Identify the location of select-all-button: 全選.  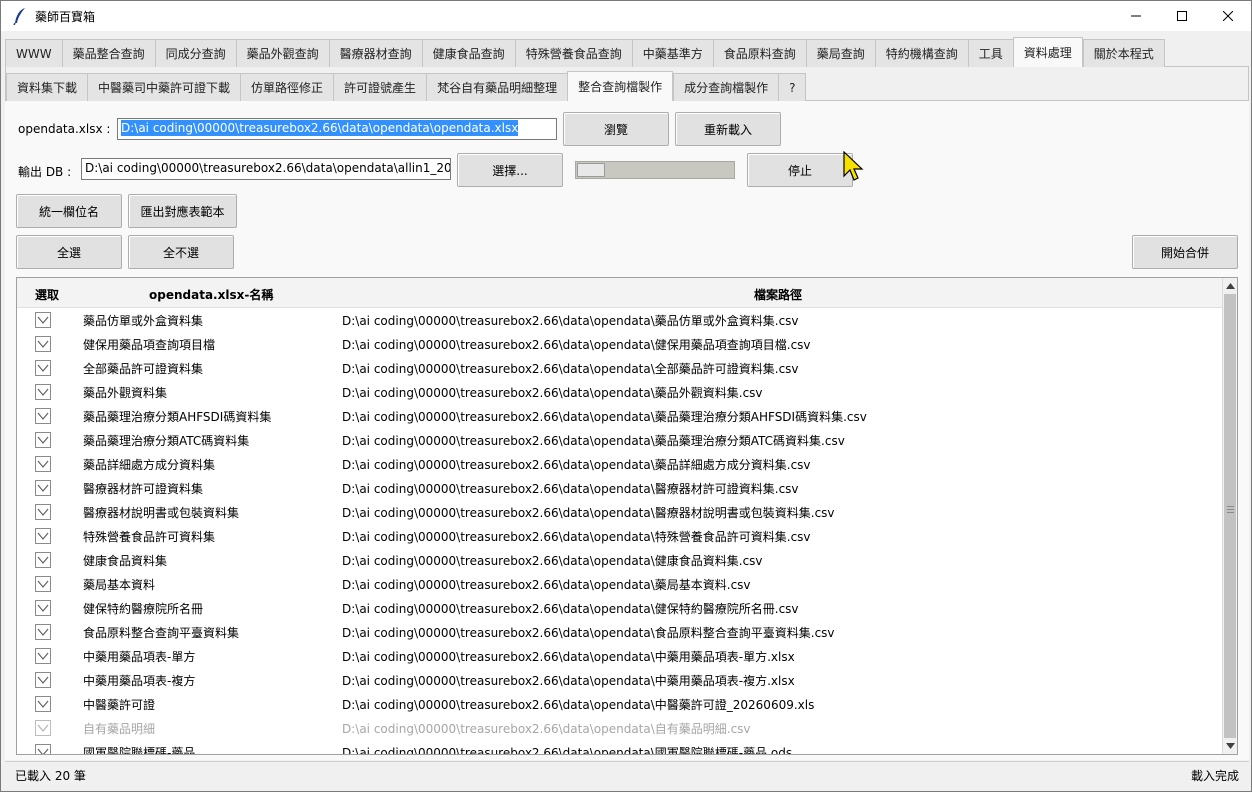
(69, 252).